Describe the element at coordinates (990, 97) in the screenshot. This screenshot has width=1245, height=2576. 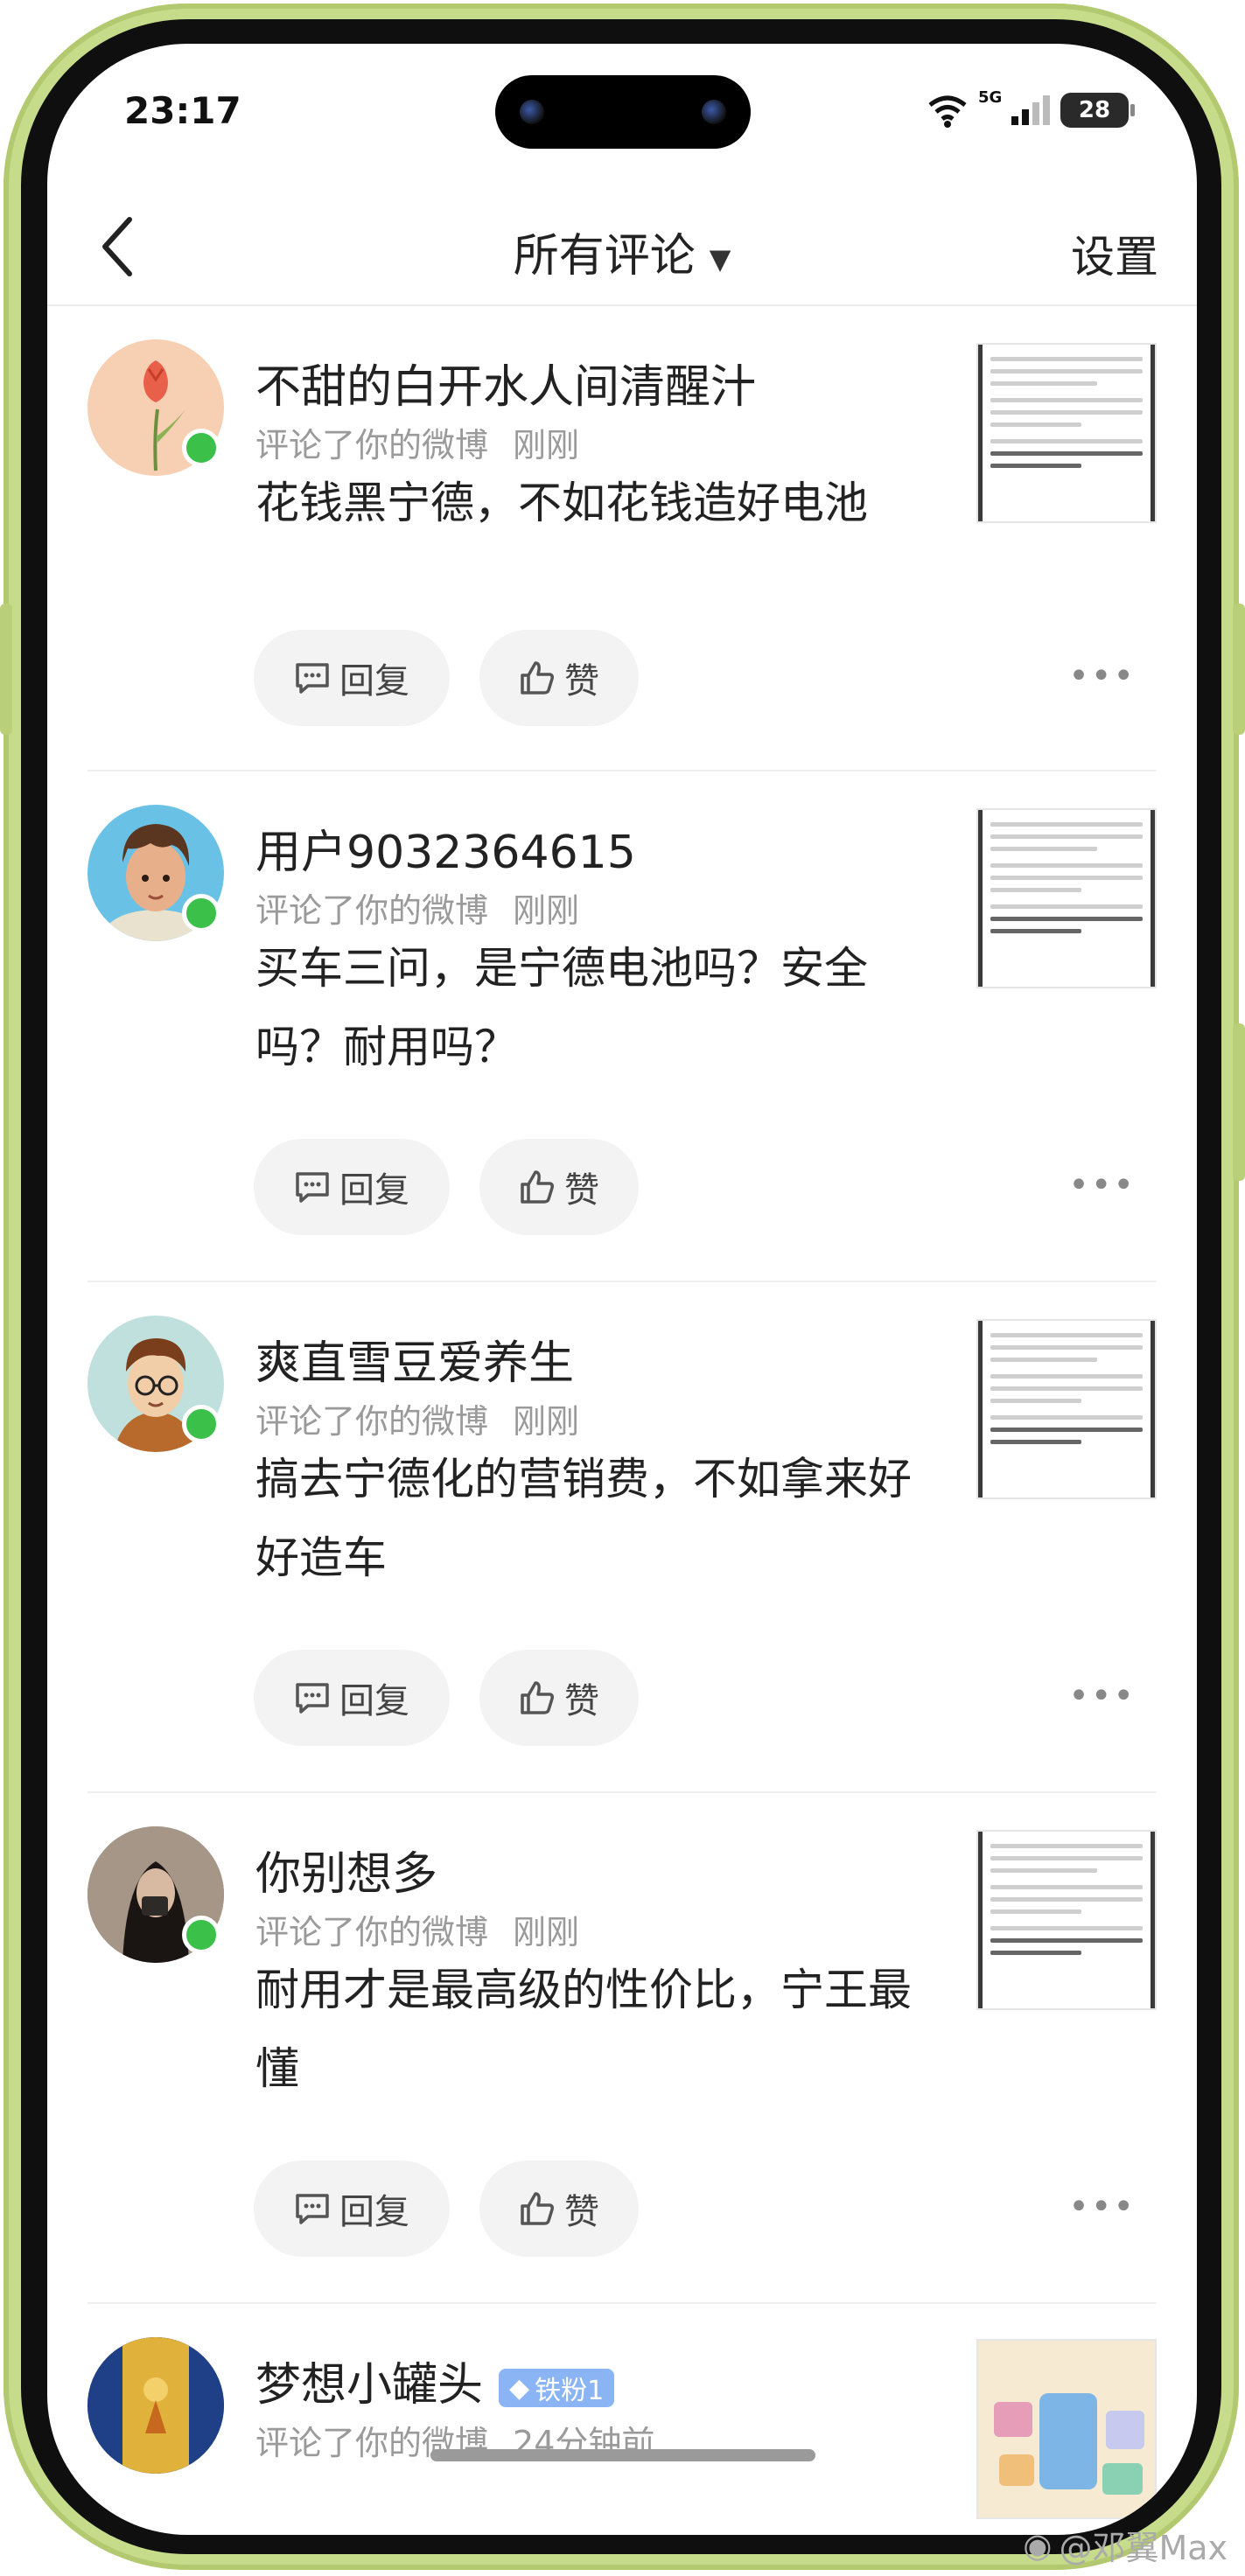
I see `network-type: 5G` at that location.